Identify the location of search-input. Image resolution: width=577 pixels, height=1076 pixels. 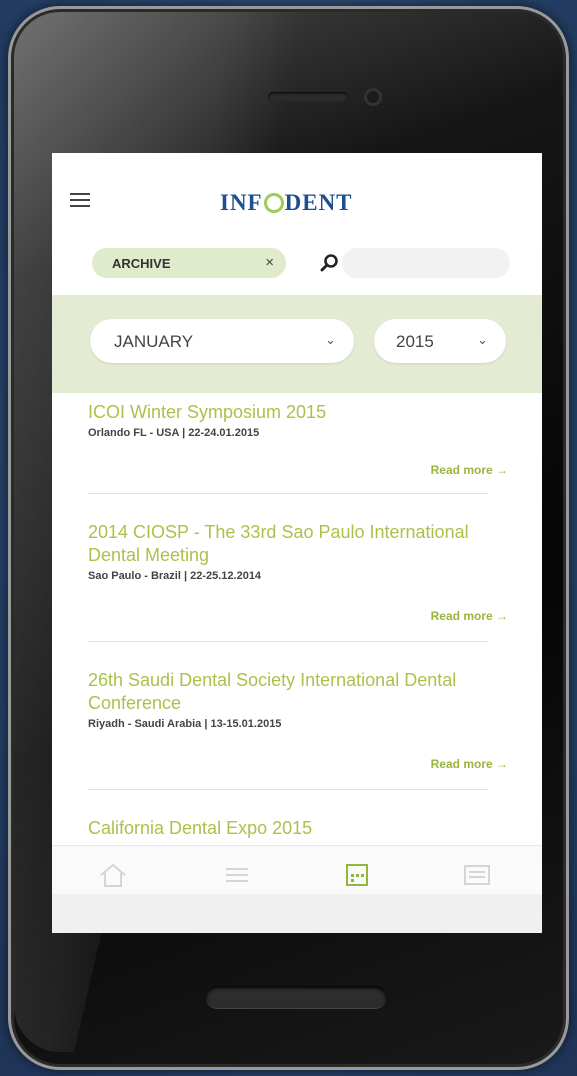
(426, 263).